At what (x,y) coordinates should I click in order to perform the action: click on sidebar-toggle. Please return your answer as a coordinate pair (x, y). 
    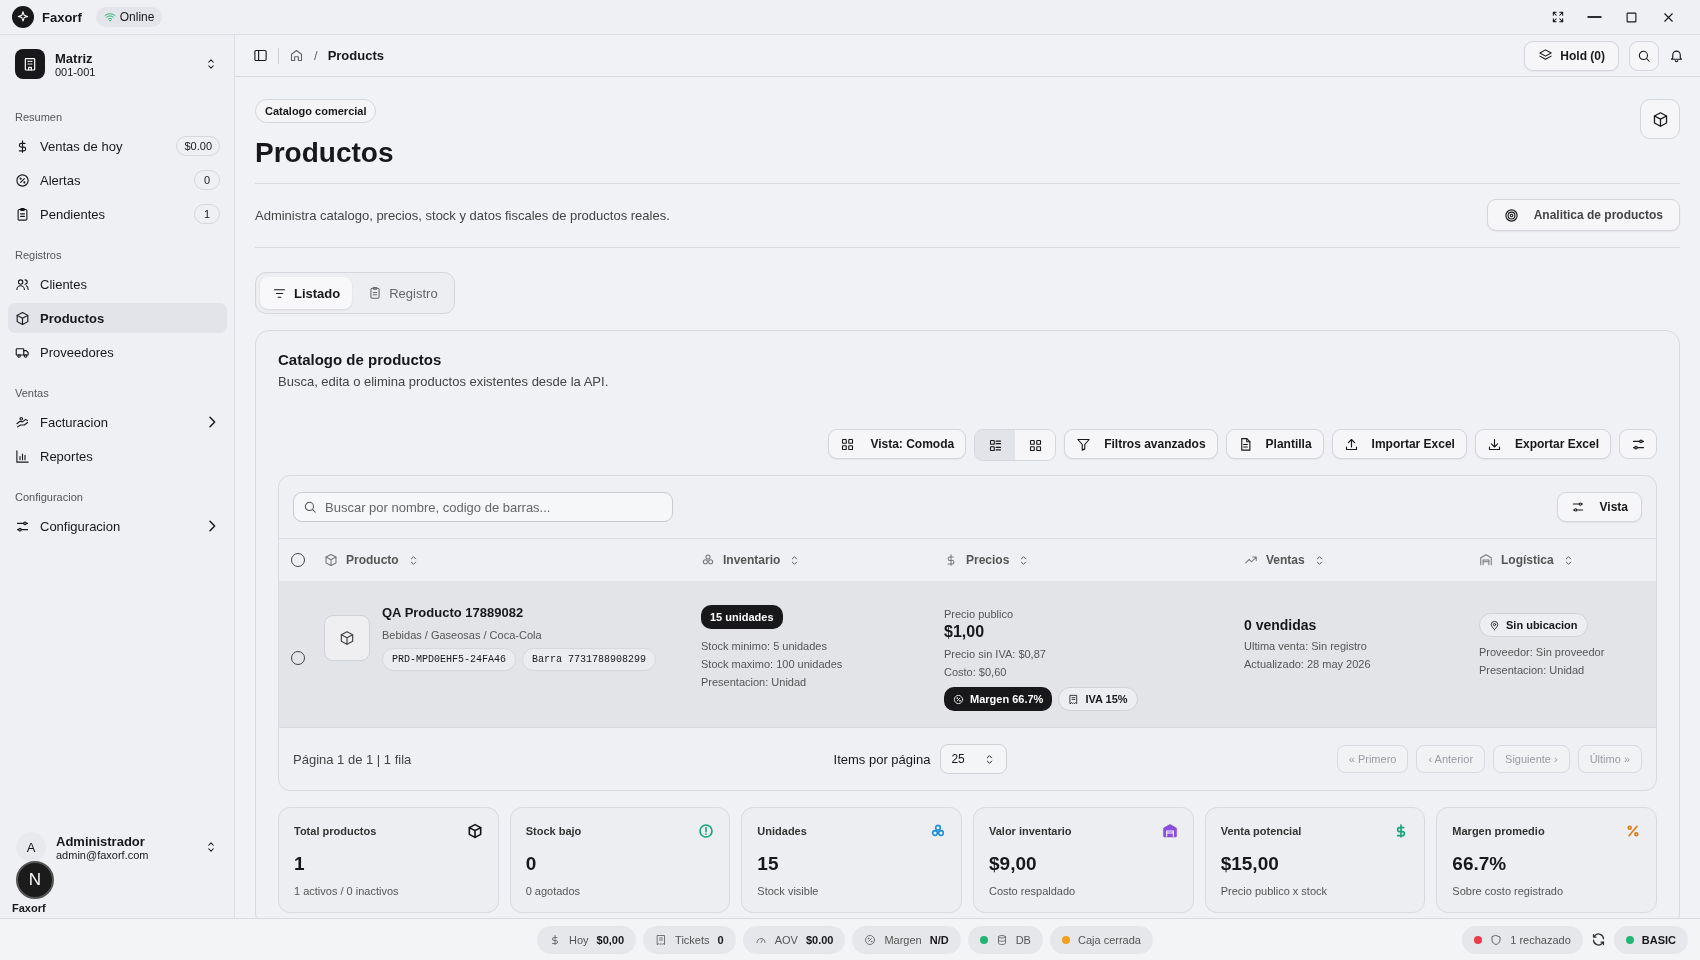
    Looking at the image, I should click on (260, 55).